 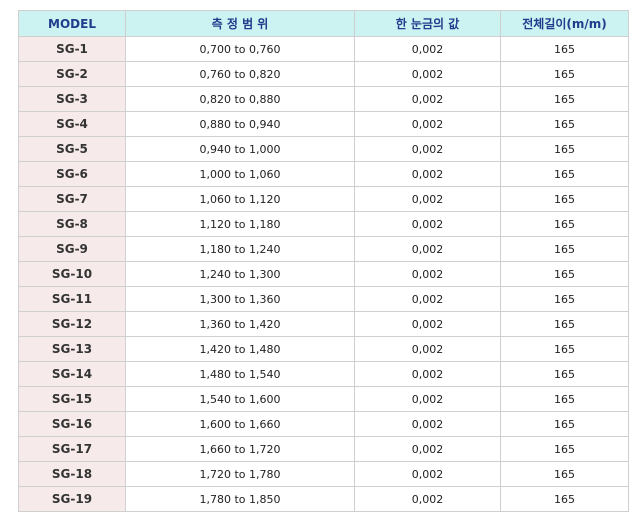 What do you see at coordinates (240, 374) in the screenshot?
I see `range-cell: 1,480 to 1,540` at bounding box center [240, 374].